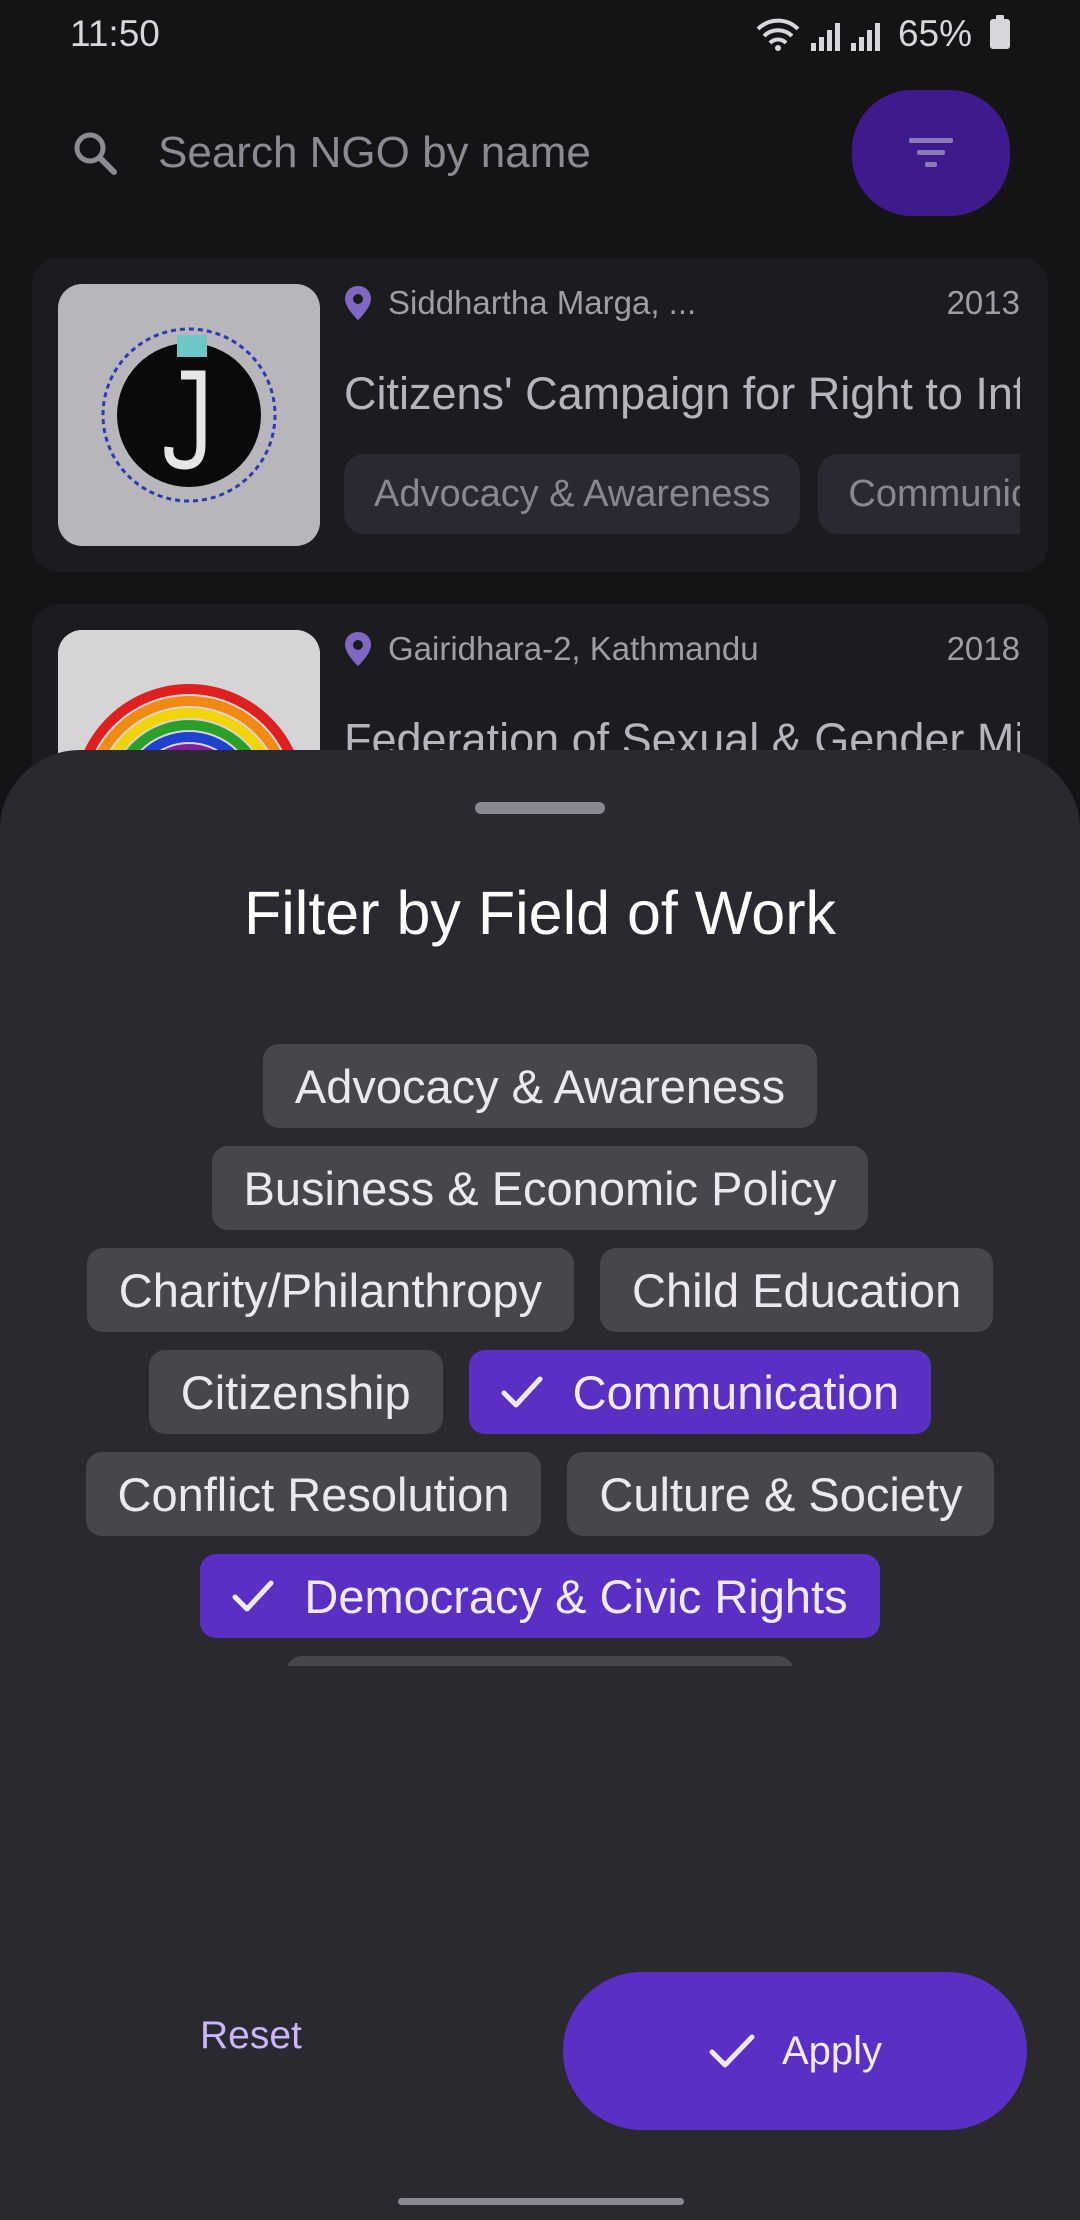 The image size is (1080, 2220). What do you see at coordinates (576, 1596) in the screenshot?
I see `filter-chip-label: Democracy & Civic Rights` at bounding box center [576, 1596].